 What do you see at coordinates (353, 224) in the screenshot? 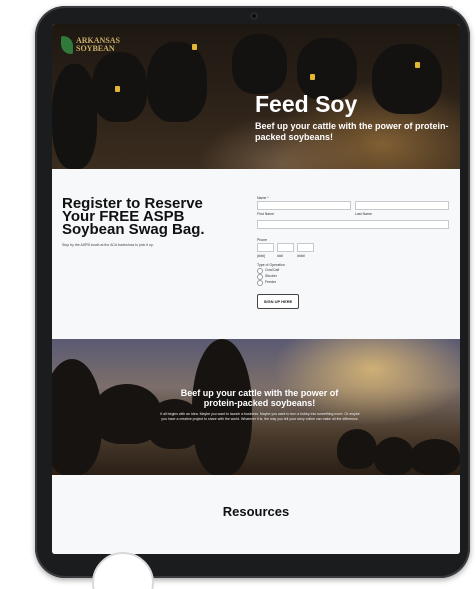
I see `email-field` at bounding box center [353, 224].